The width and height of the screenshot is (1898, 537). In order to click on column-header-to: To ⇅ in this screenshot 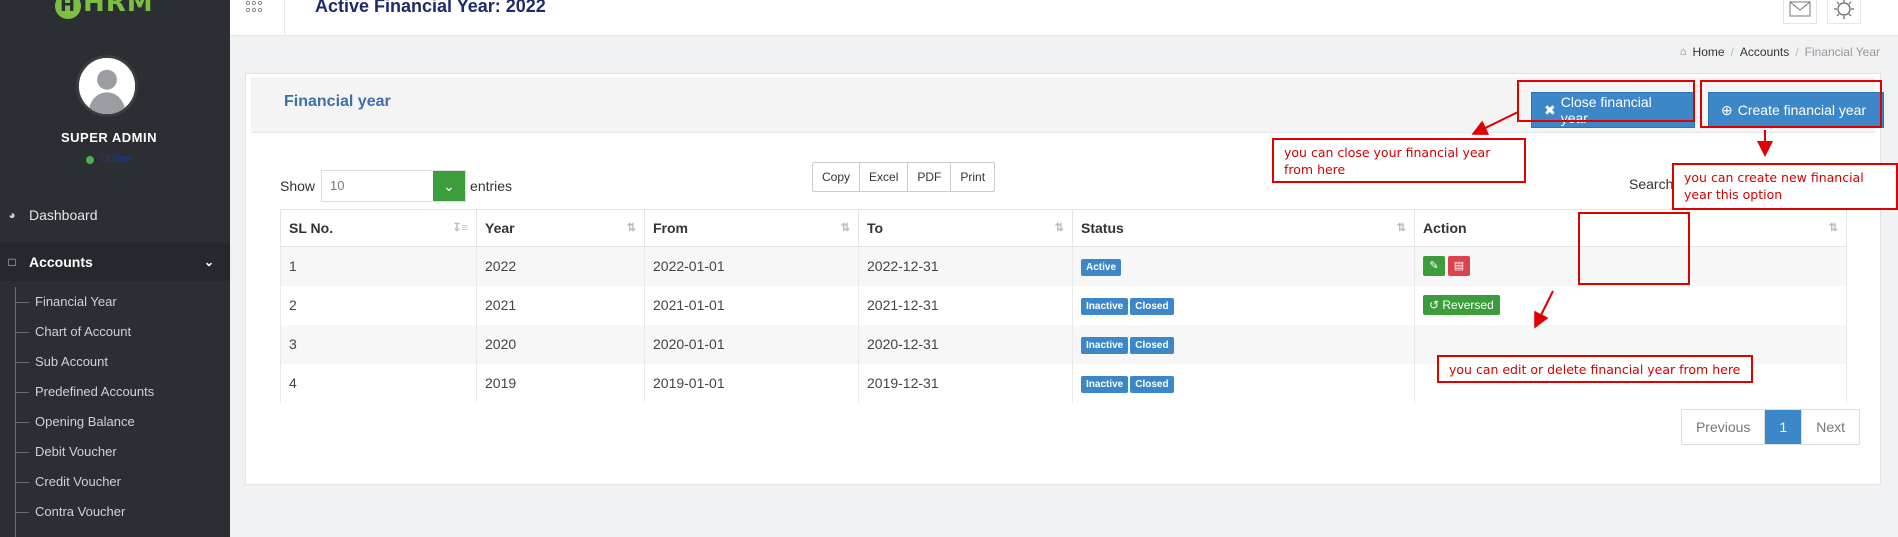, I will do `click(965, 228)`.